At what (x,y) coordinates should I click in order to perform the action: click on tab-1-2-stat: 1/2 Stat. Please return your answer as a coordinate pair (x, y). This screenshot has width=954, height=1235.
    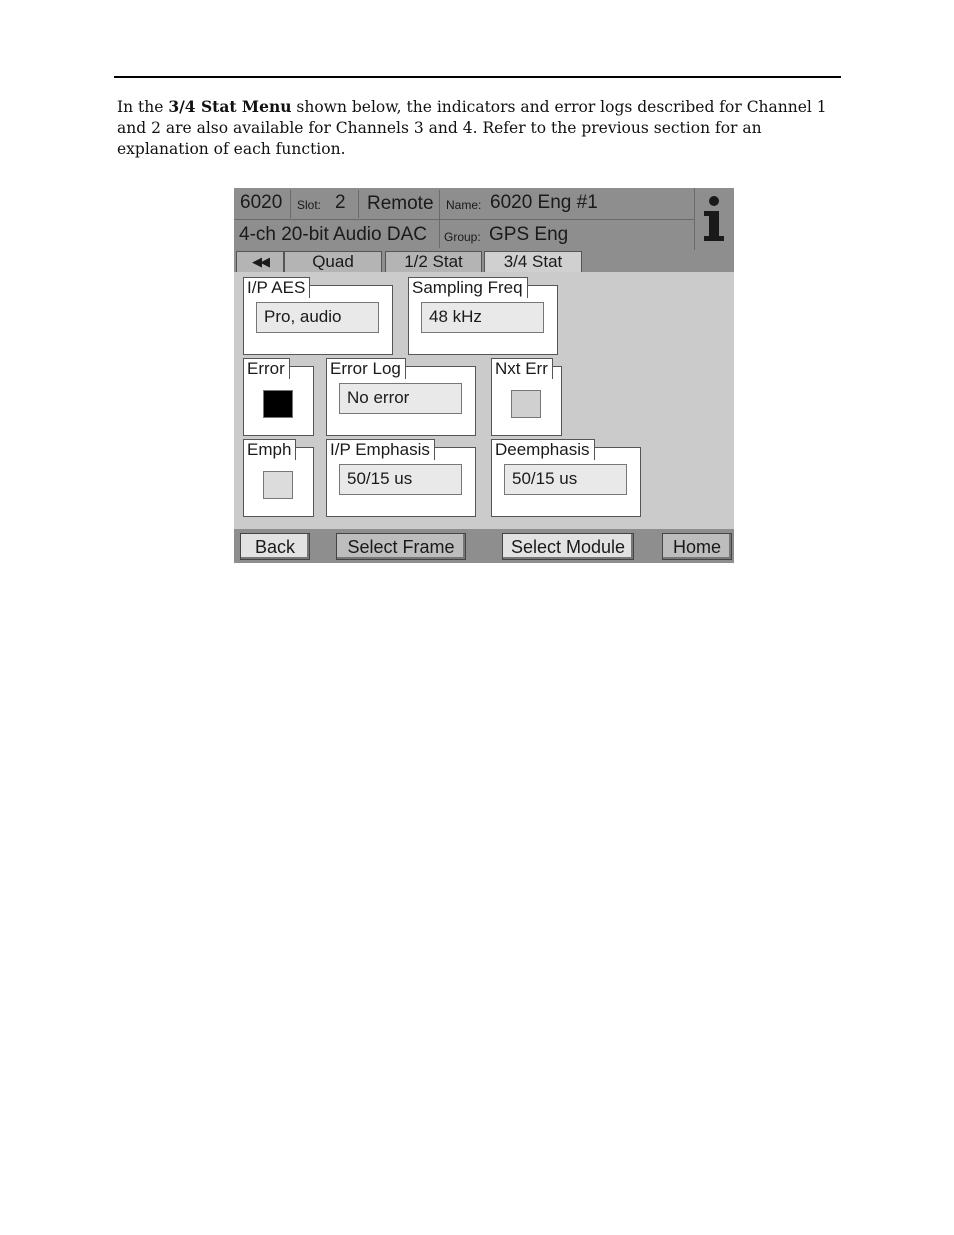
    Looking at the image, I should click on (433, 262).